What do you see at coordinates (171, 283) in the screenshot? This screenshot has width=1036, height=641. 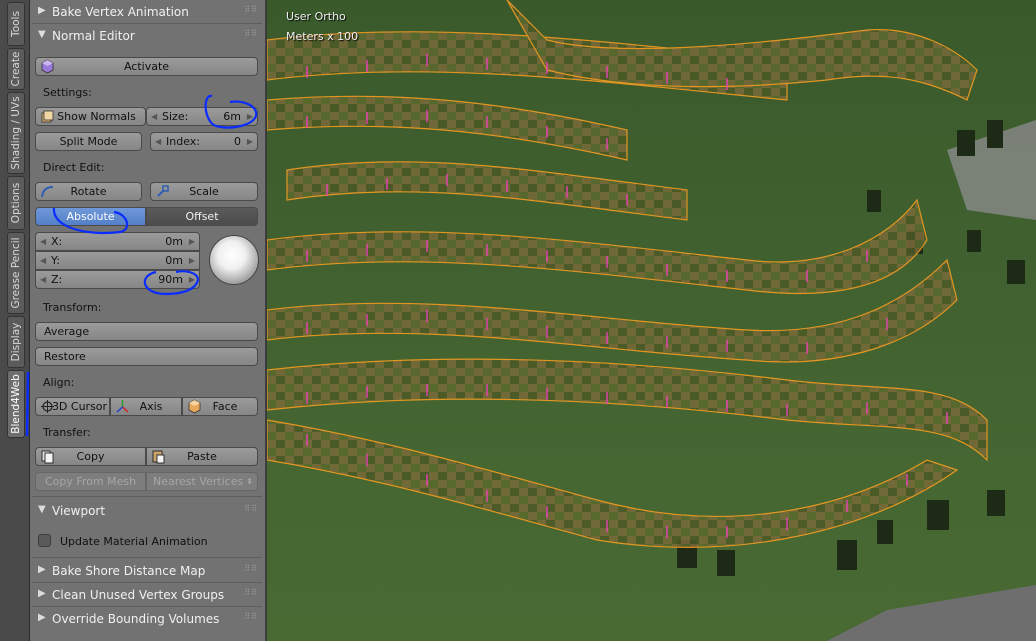 I see `annotation-circle-z` at bounding box center [171, 283].